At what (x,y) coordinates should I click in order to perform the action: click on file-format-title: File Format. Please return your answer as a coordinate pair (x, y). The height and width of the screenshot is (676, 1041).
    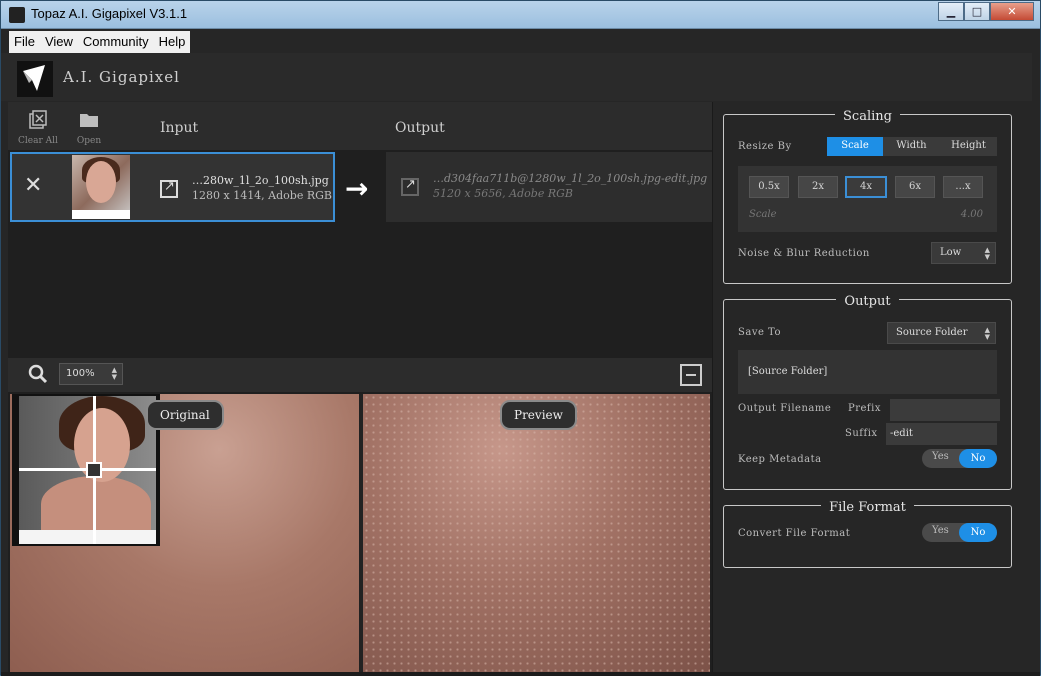
    Looking at the image, I should click on (867, 507).